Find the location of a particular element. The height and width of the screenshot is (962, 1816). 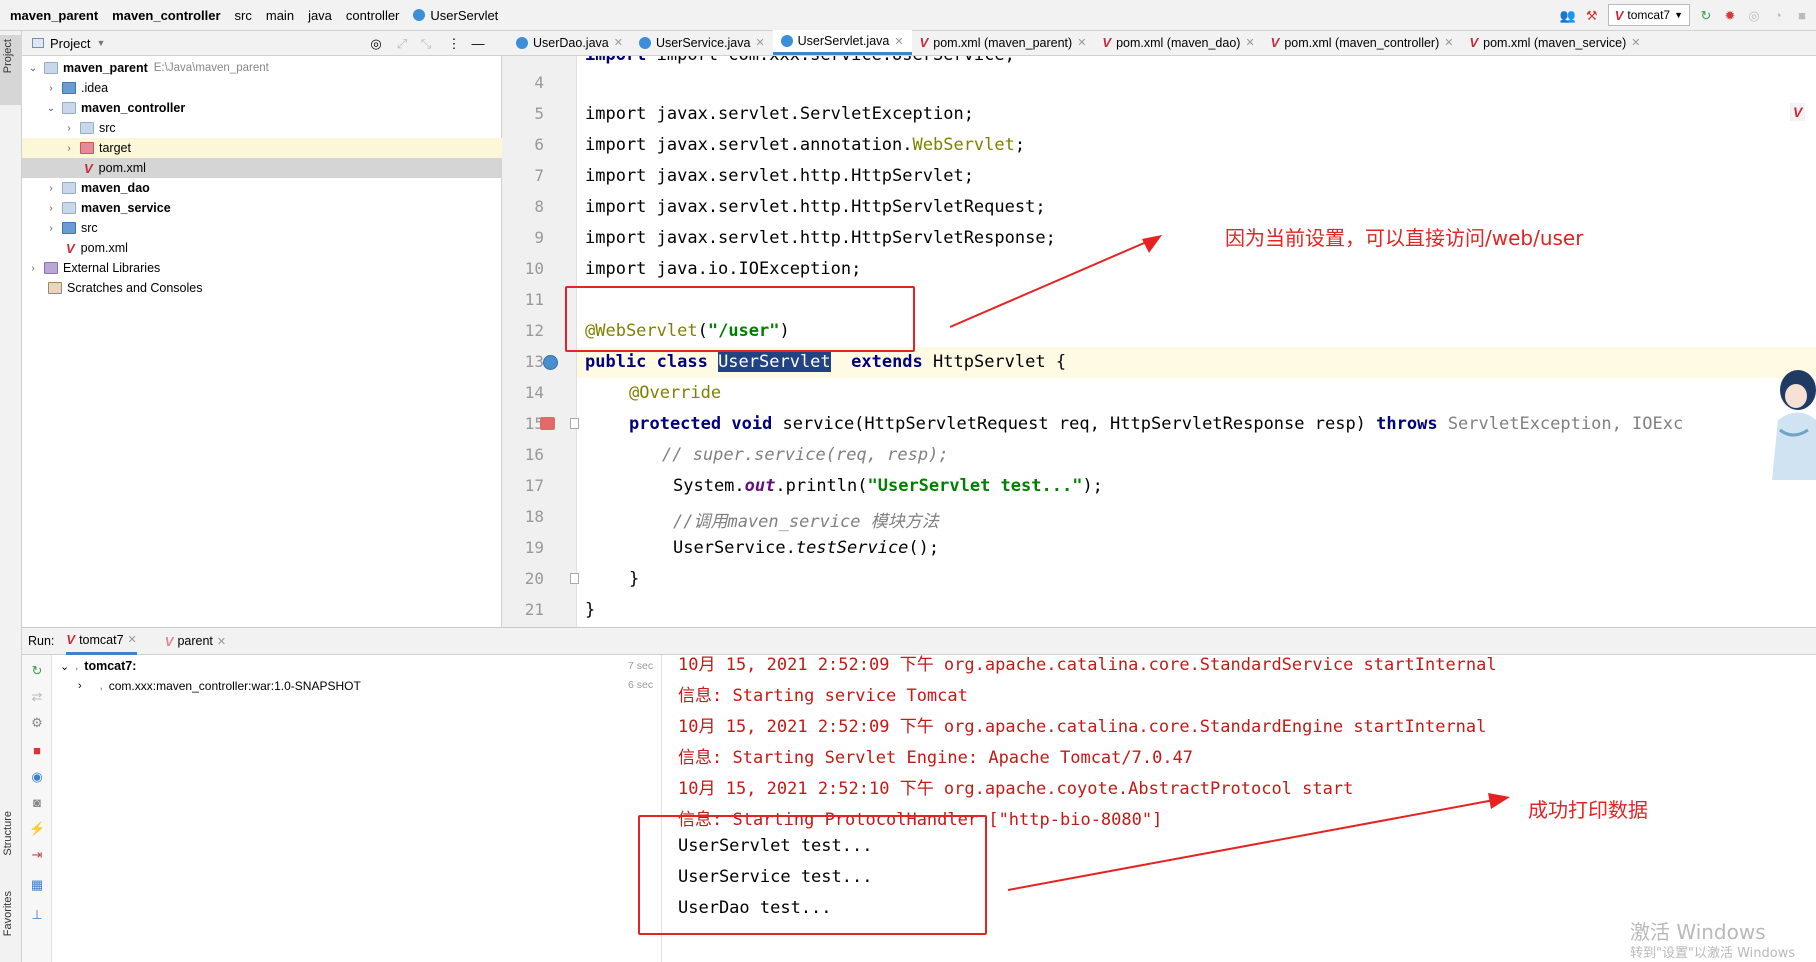

code-text: @Override is located at coordinates (675, 393).